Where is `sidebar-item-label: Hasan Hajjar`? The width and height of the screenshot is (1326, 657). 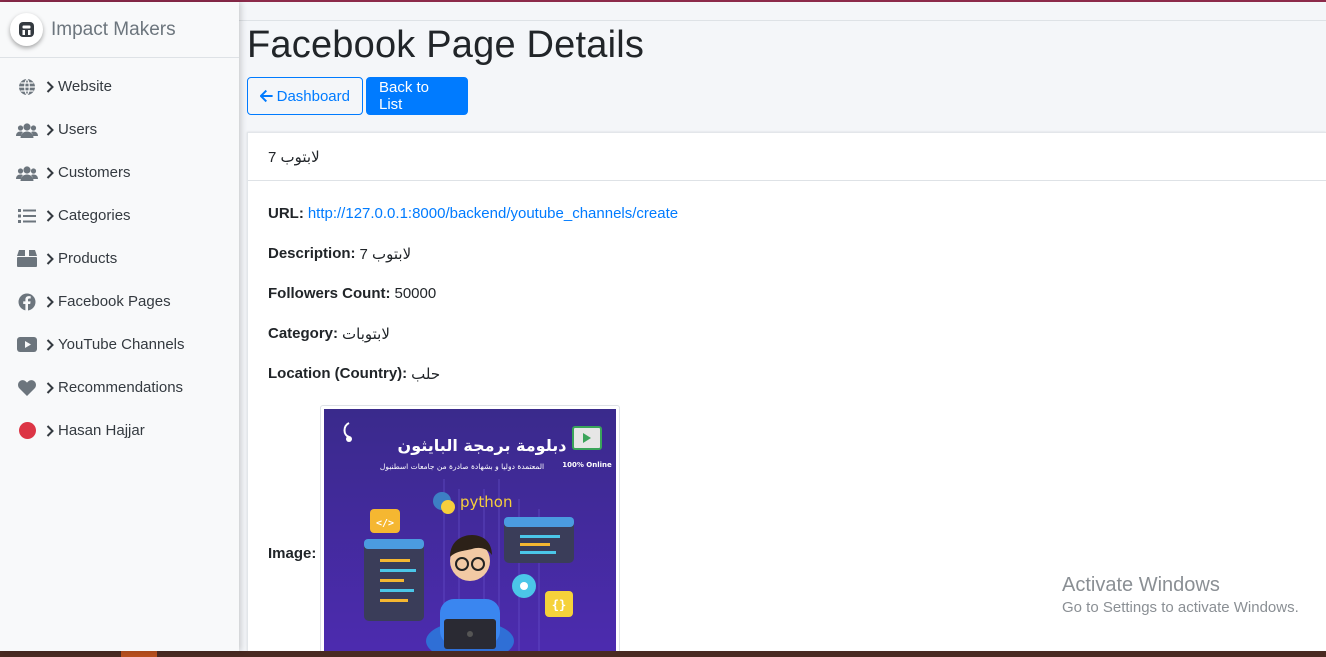
sidebar-item-label: Hasan Hajjar is located at coordinates (101, 430).